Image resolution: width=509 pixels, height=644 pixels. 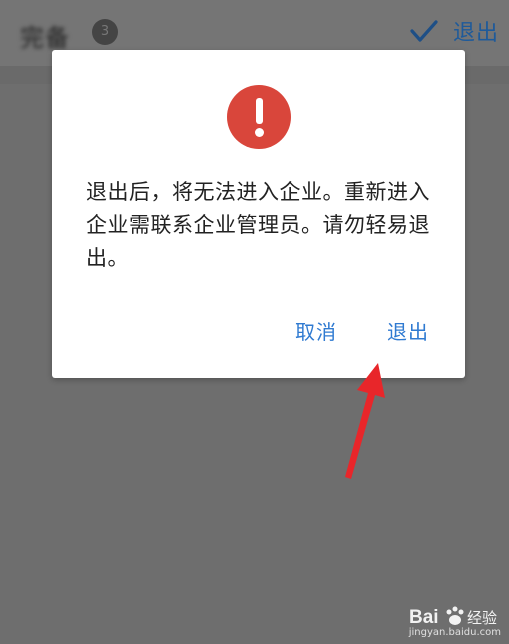 I want to click on baidu-jingyan-logo: Bai 经验, so click(x=453, y=617).